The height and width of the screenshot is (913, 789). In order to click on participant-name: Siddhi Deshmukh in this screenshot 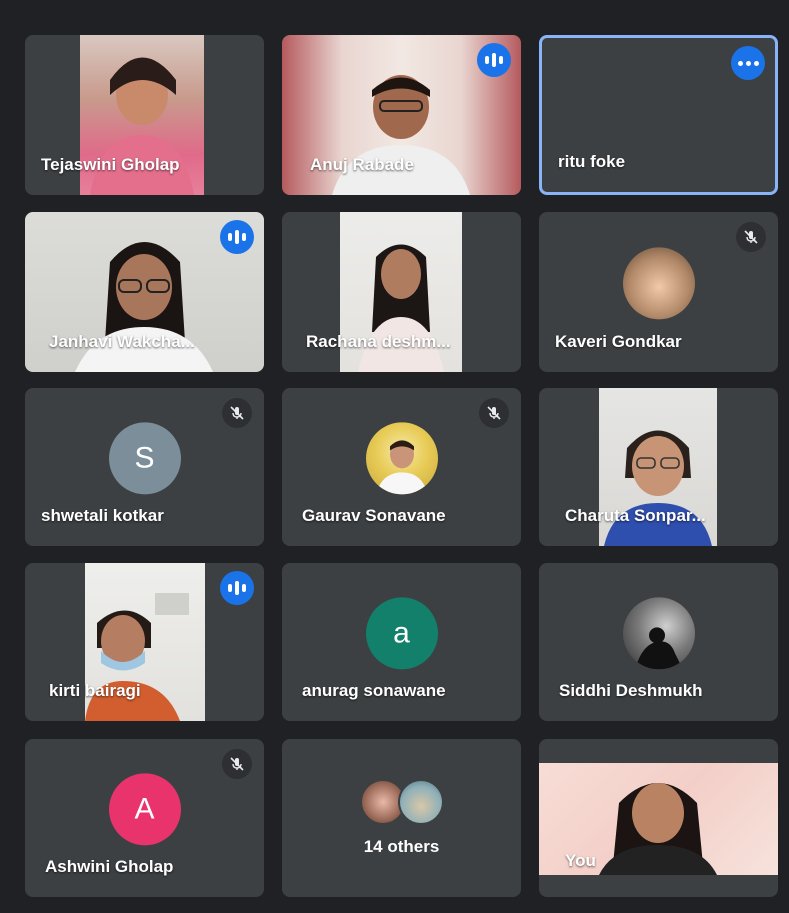, I will do `click(631, 690)`.